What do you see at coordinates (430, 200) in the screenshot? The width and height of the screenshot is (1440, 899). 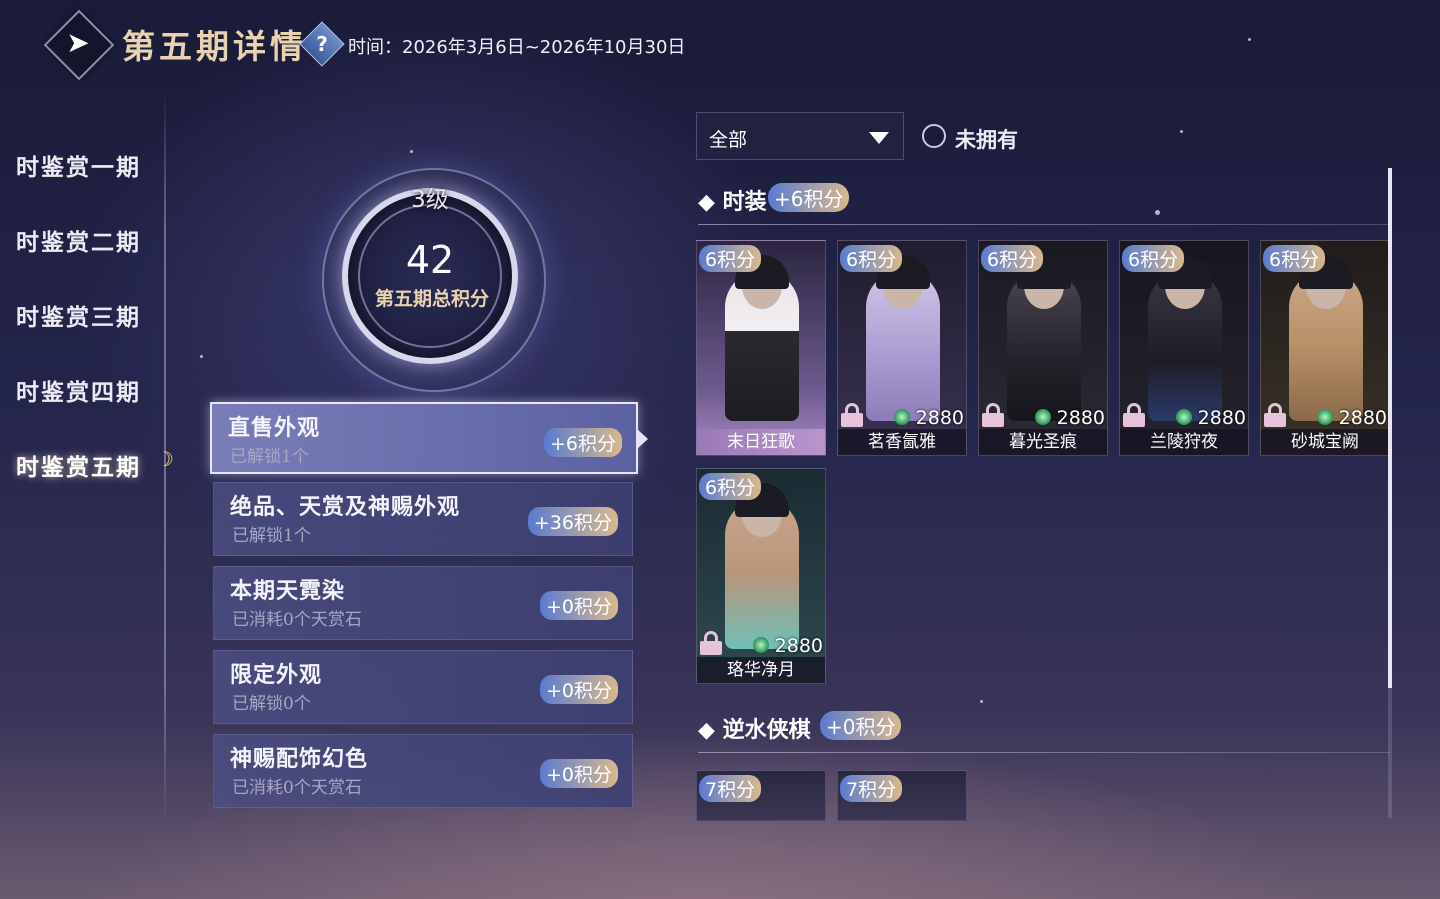 I see `score-level: 3级` at bounding box center [430, 200].